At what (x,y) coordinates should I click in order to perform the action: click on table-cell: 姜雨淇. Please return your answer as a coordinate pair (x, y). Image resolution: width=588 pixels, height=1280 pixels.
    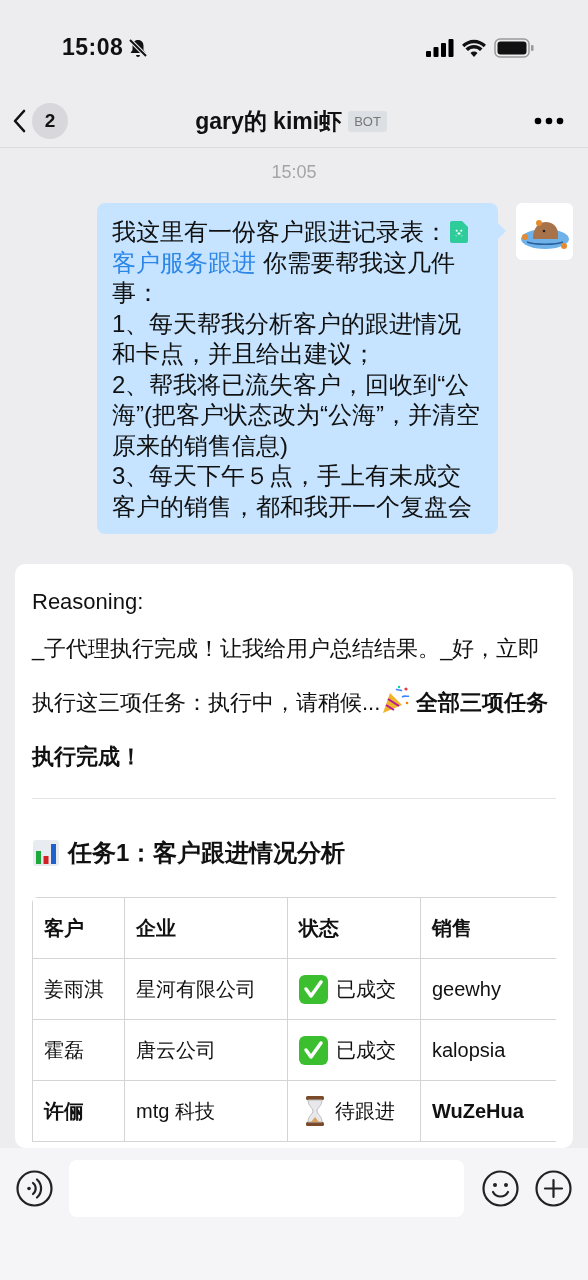
    Looking at the image, I should click on (74, 988).